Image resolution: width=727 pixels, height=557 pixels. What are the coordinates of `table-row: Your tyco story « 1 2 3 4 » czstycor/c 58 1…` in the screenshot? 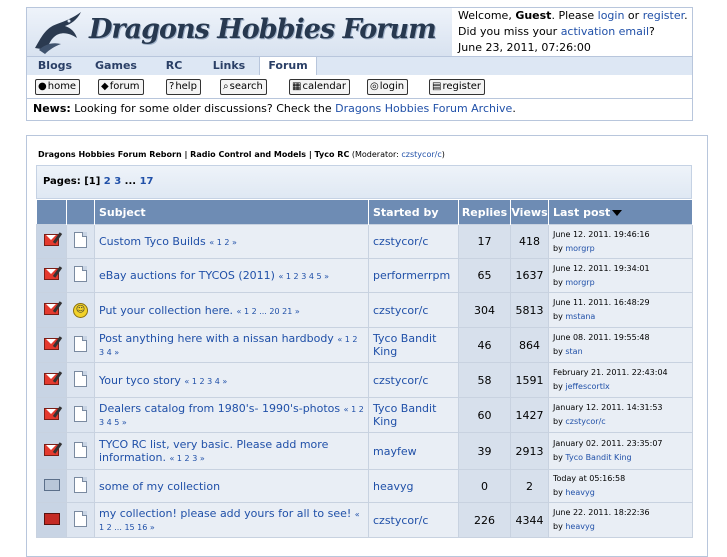 It's located at (364, 380).